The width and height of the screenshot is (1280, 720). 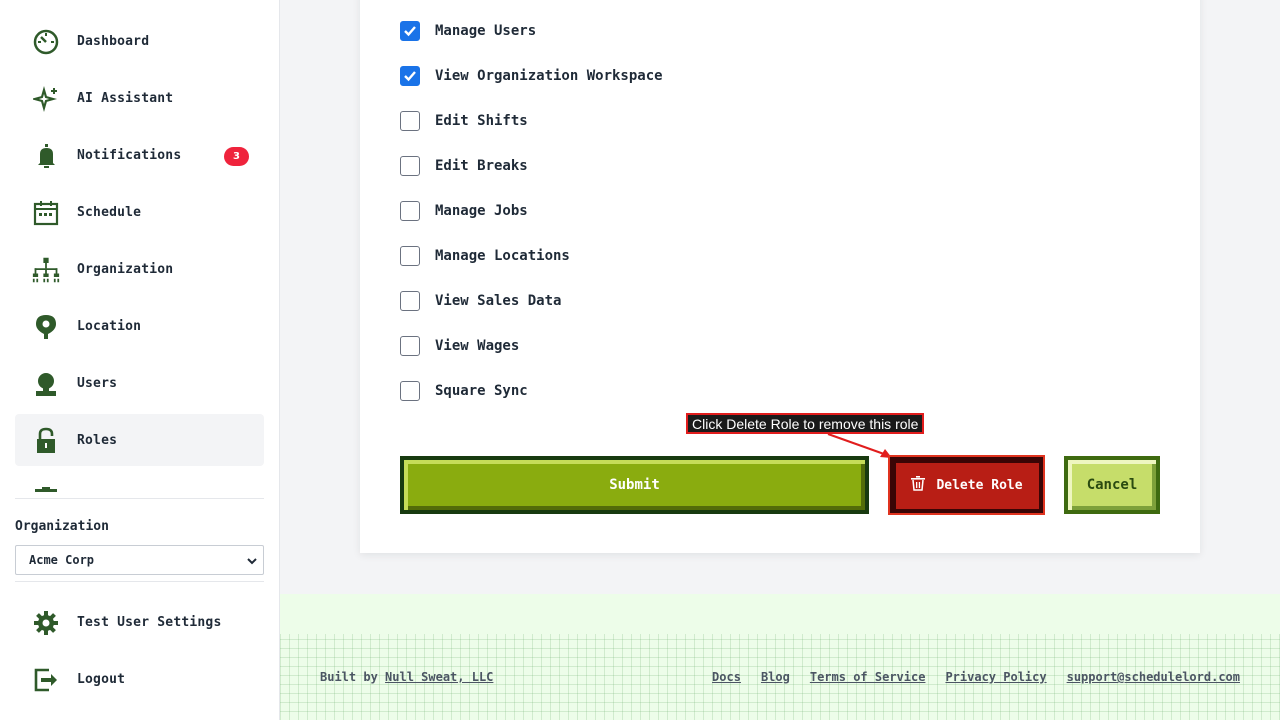 I want to click on footer-link-support-email: support@schedulelord.com, so click(x=1153, y=677).